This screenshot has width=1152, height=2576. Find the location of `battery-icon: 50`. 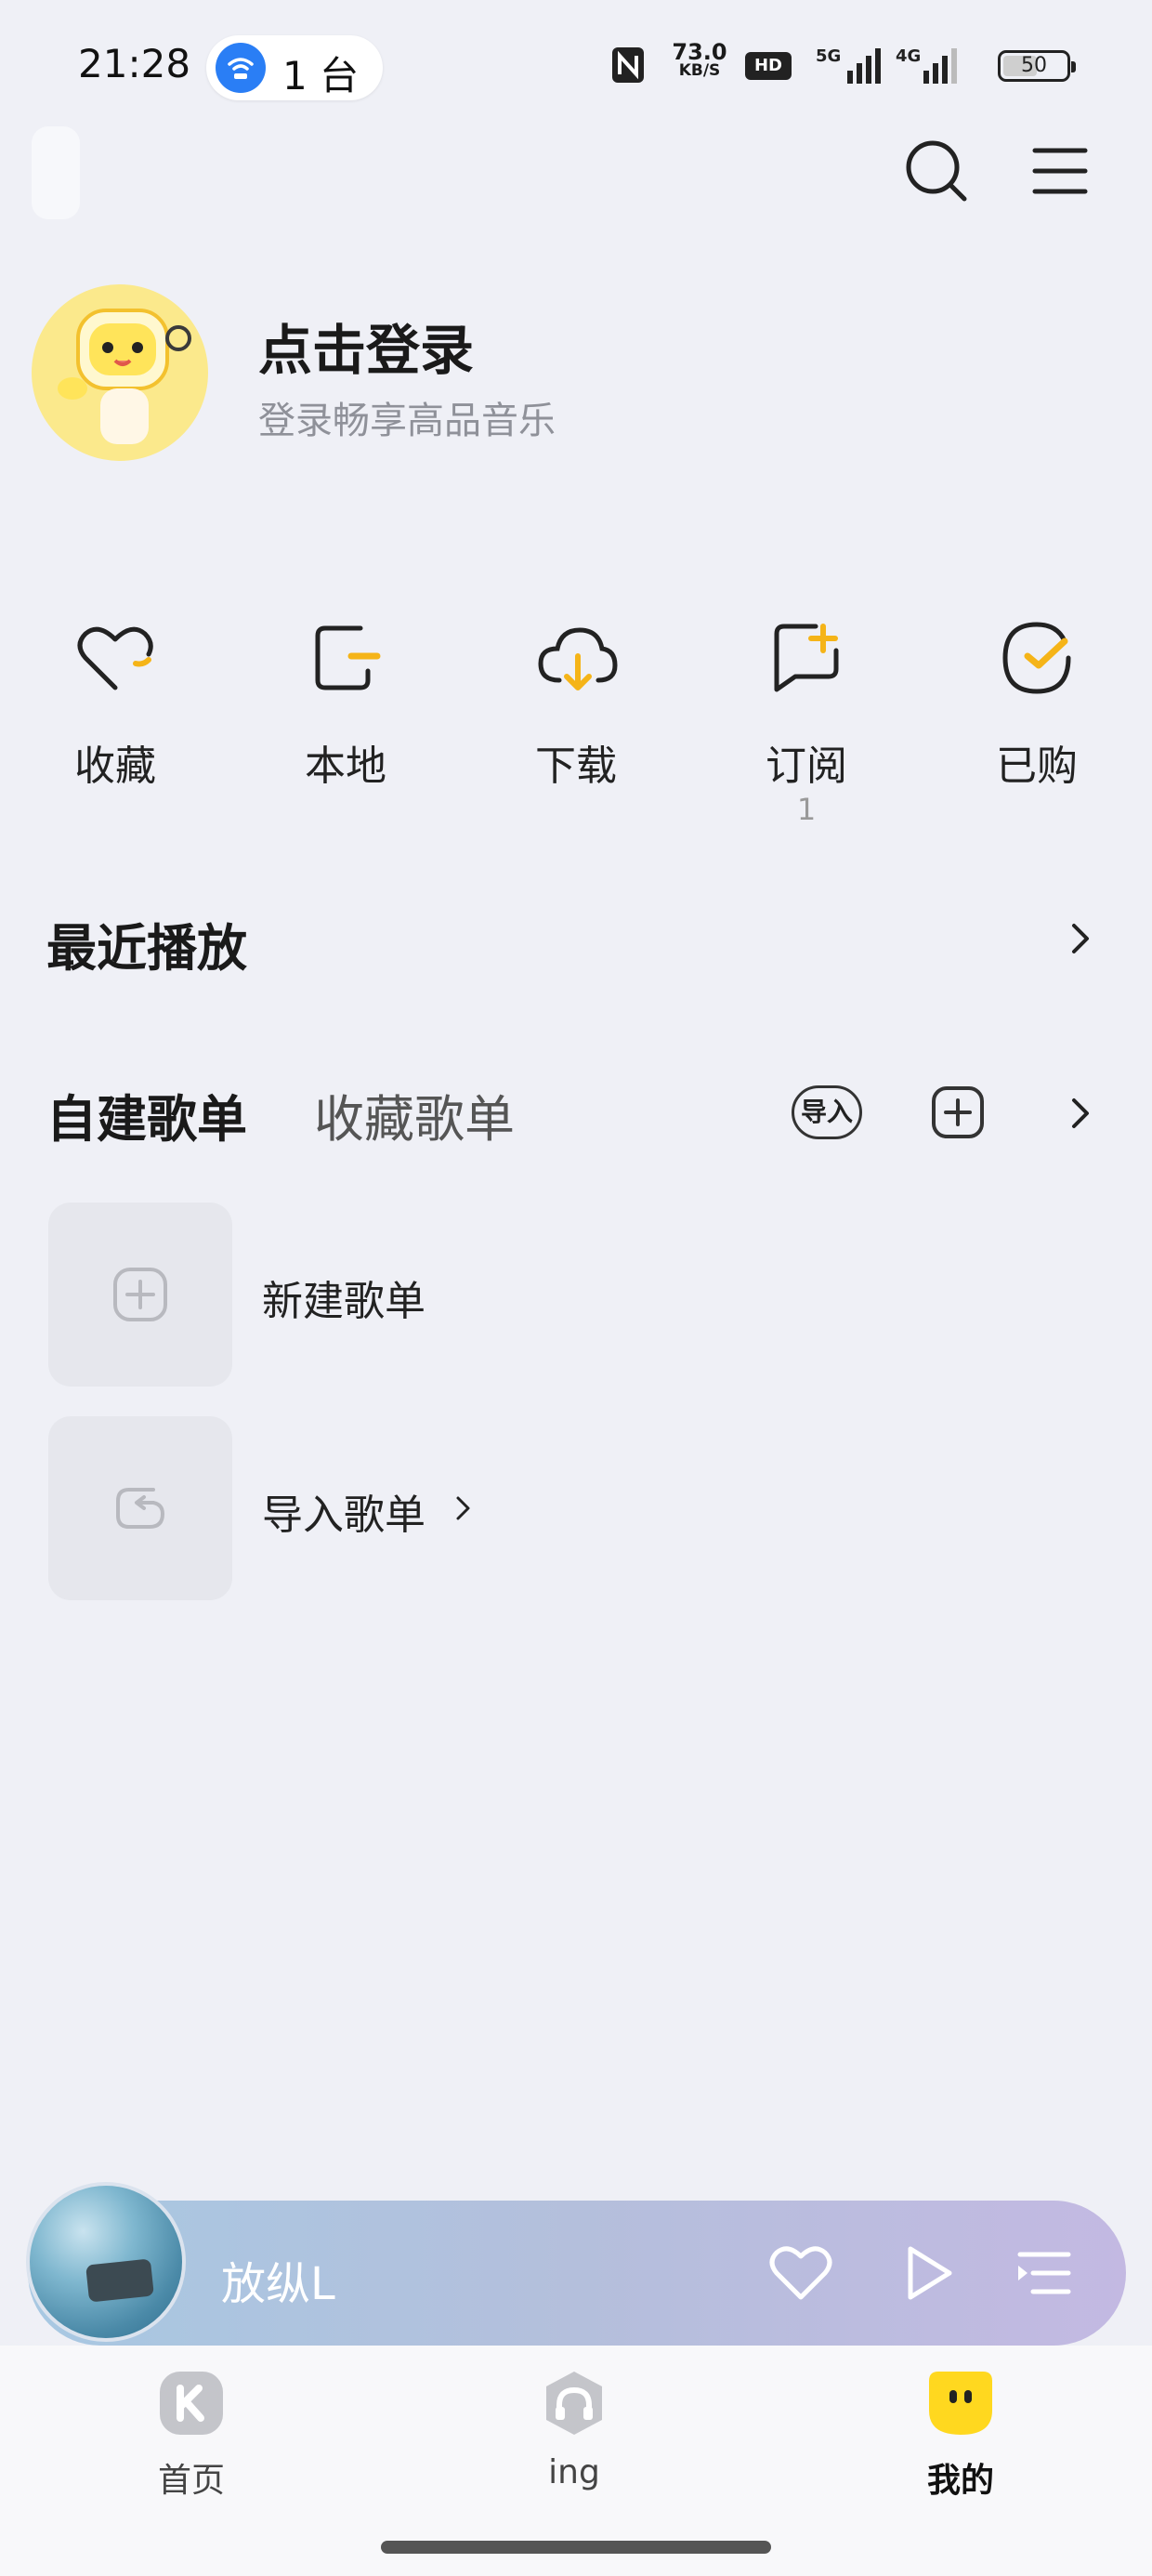

battery-icon: 50 is located at coordinates (1037, 66).